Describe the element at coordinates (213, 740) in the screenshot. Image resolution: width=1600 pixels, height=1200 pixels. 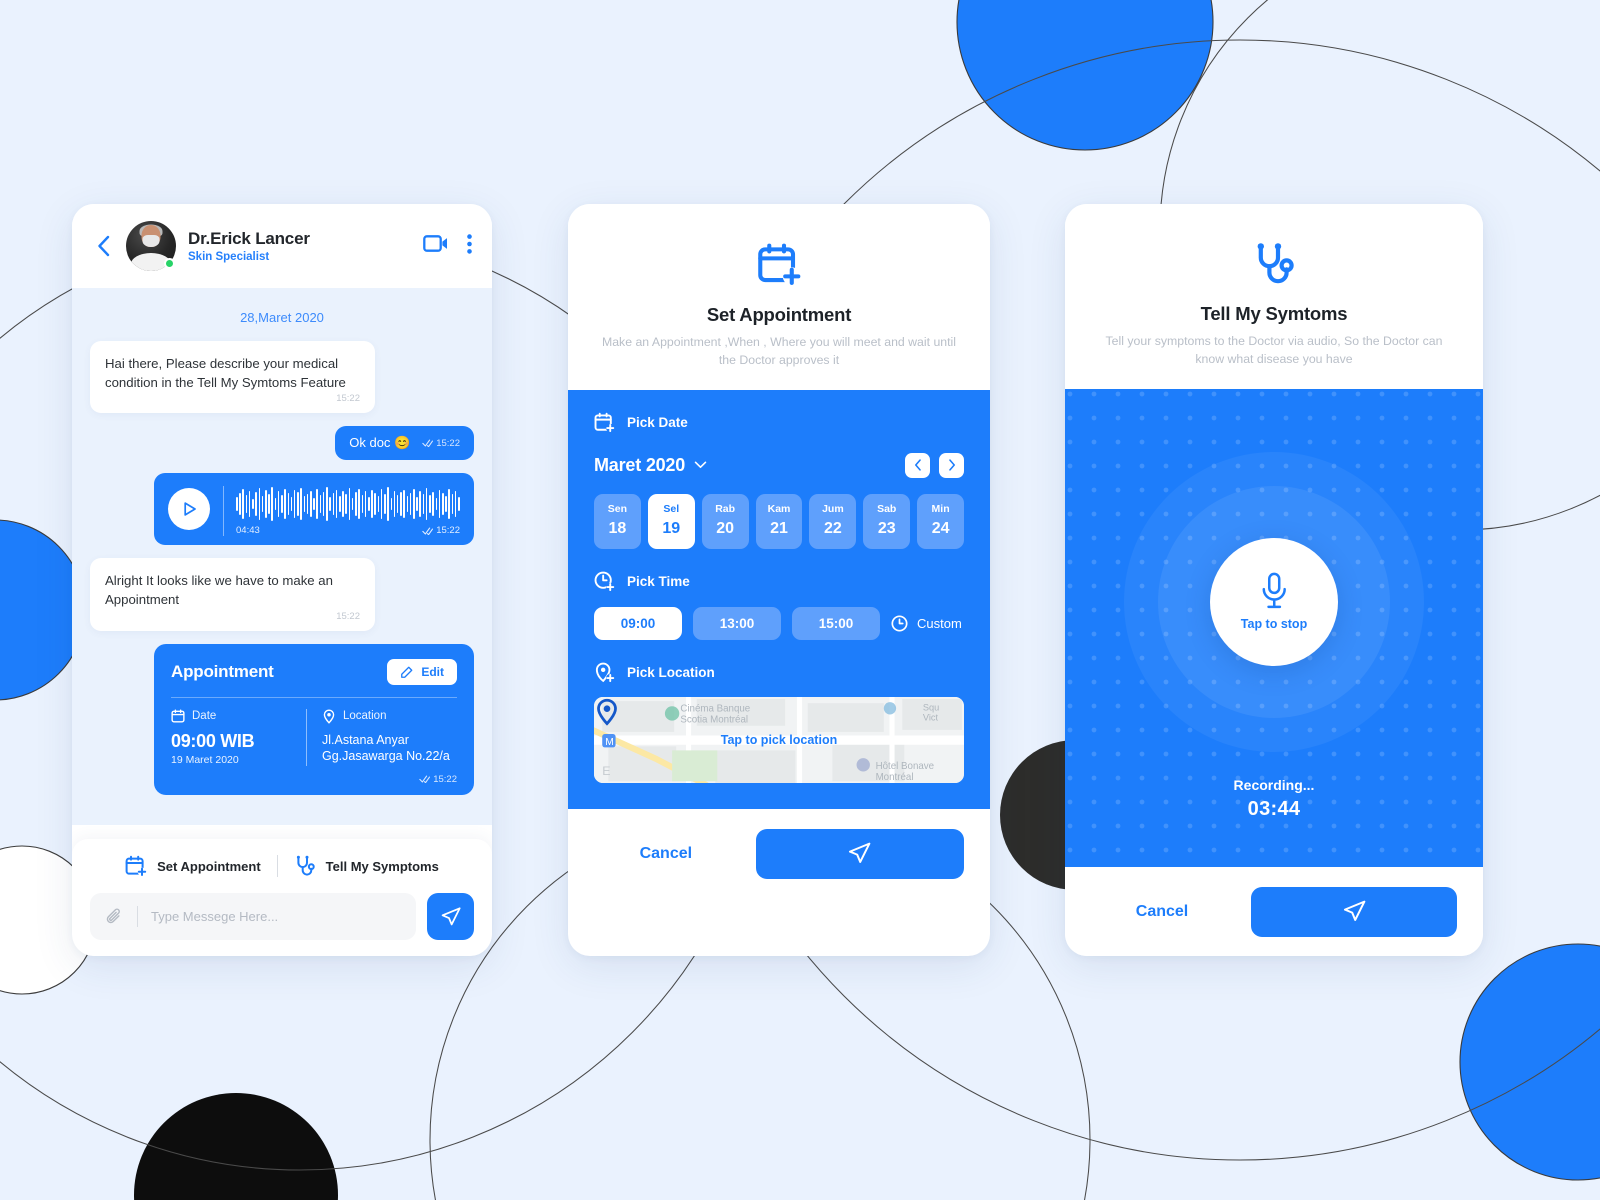
I see `appointment-time: 09:00 WIB` at that location.